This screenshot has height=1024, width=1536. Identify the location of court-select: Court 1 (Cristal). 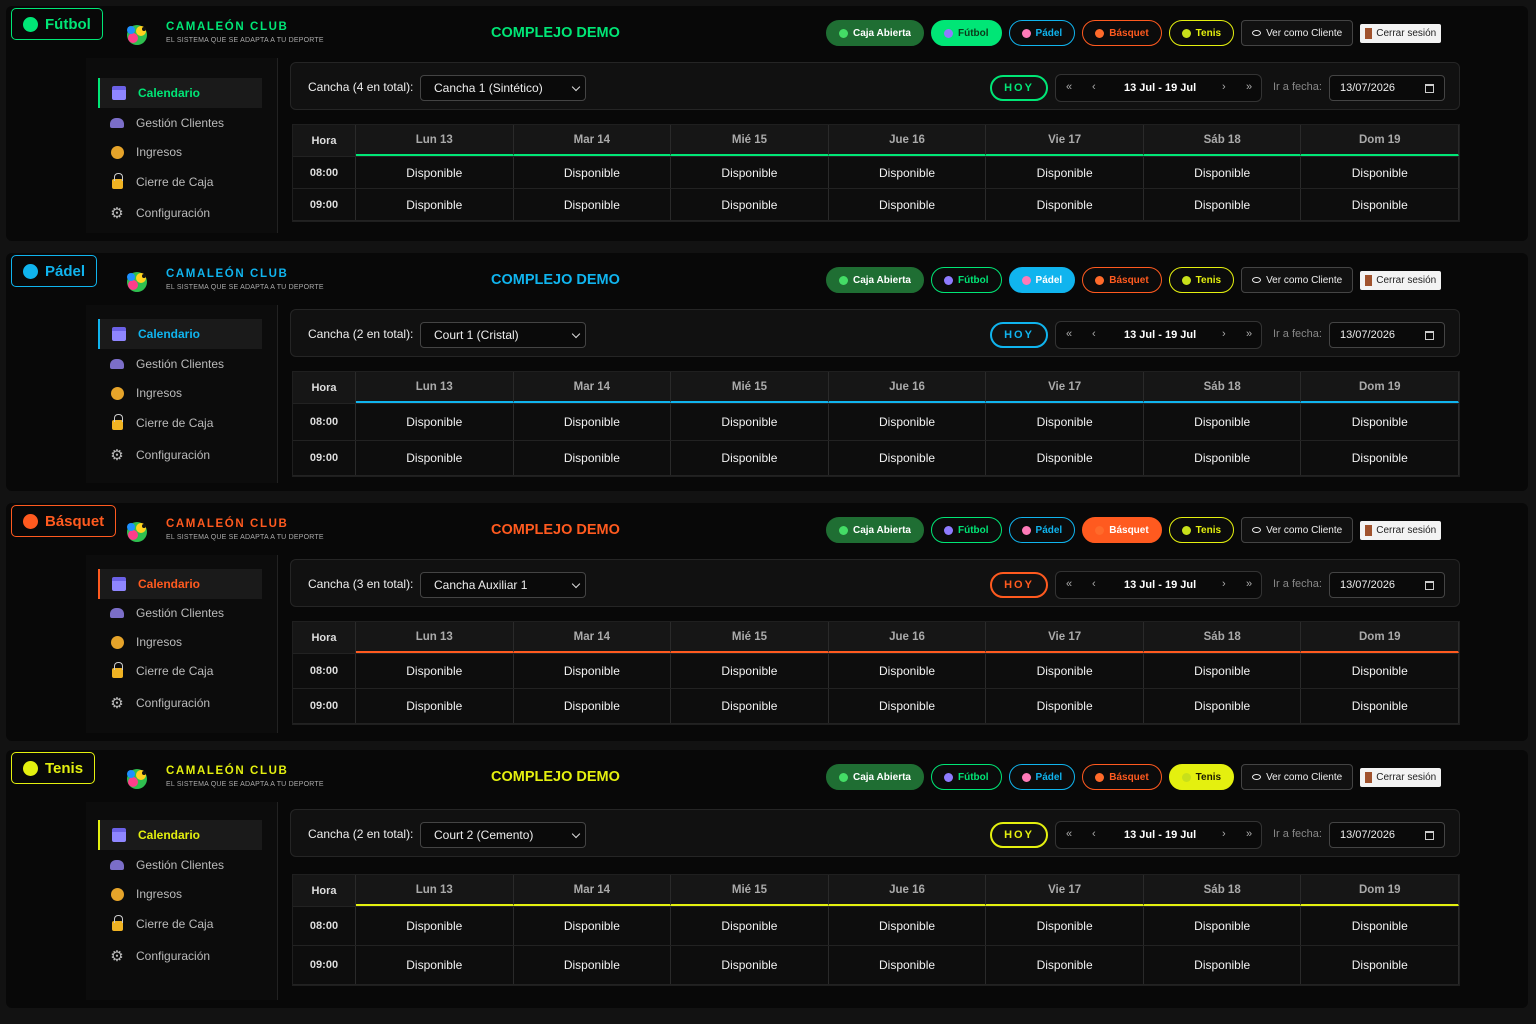
(503, 335).